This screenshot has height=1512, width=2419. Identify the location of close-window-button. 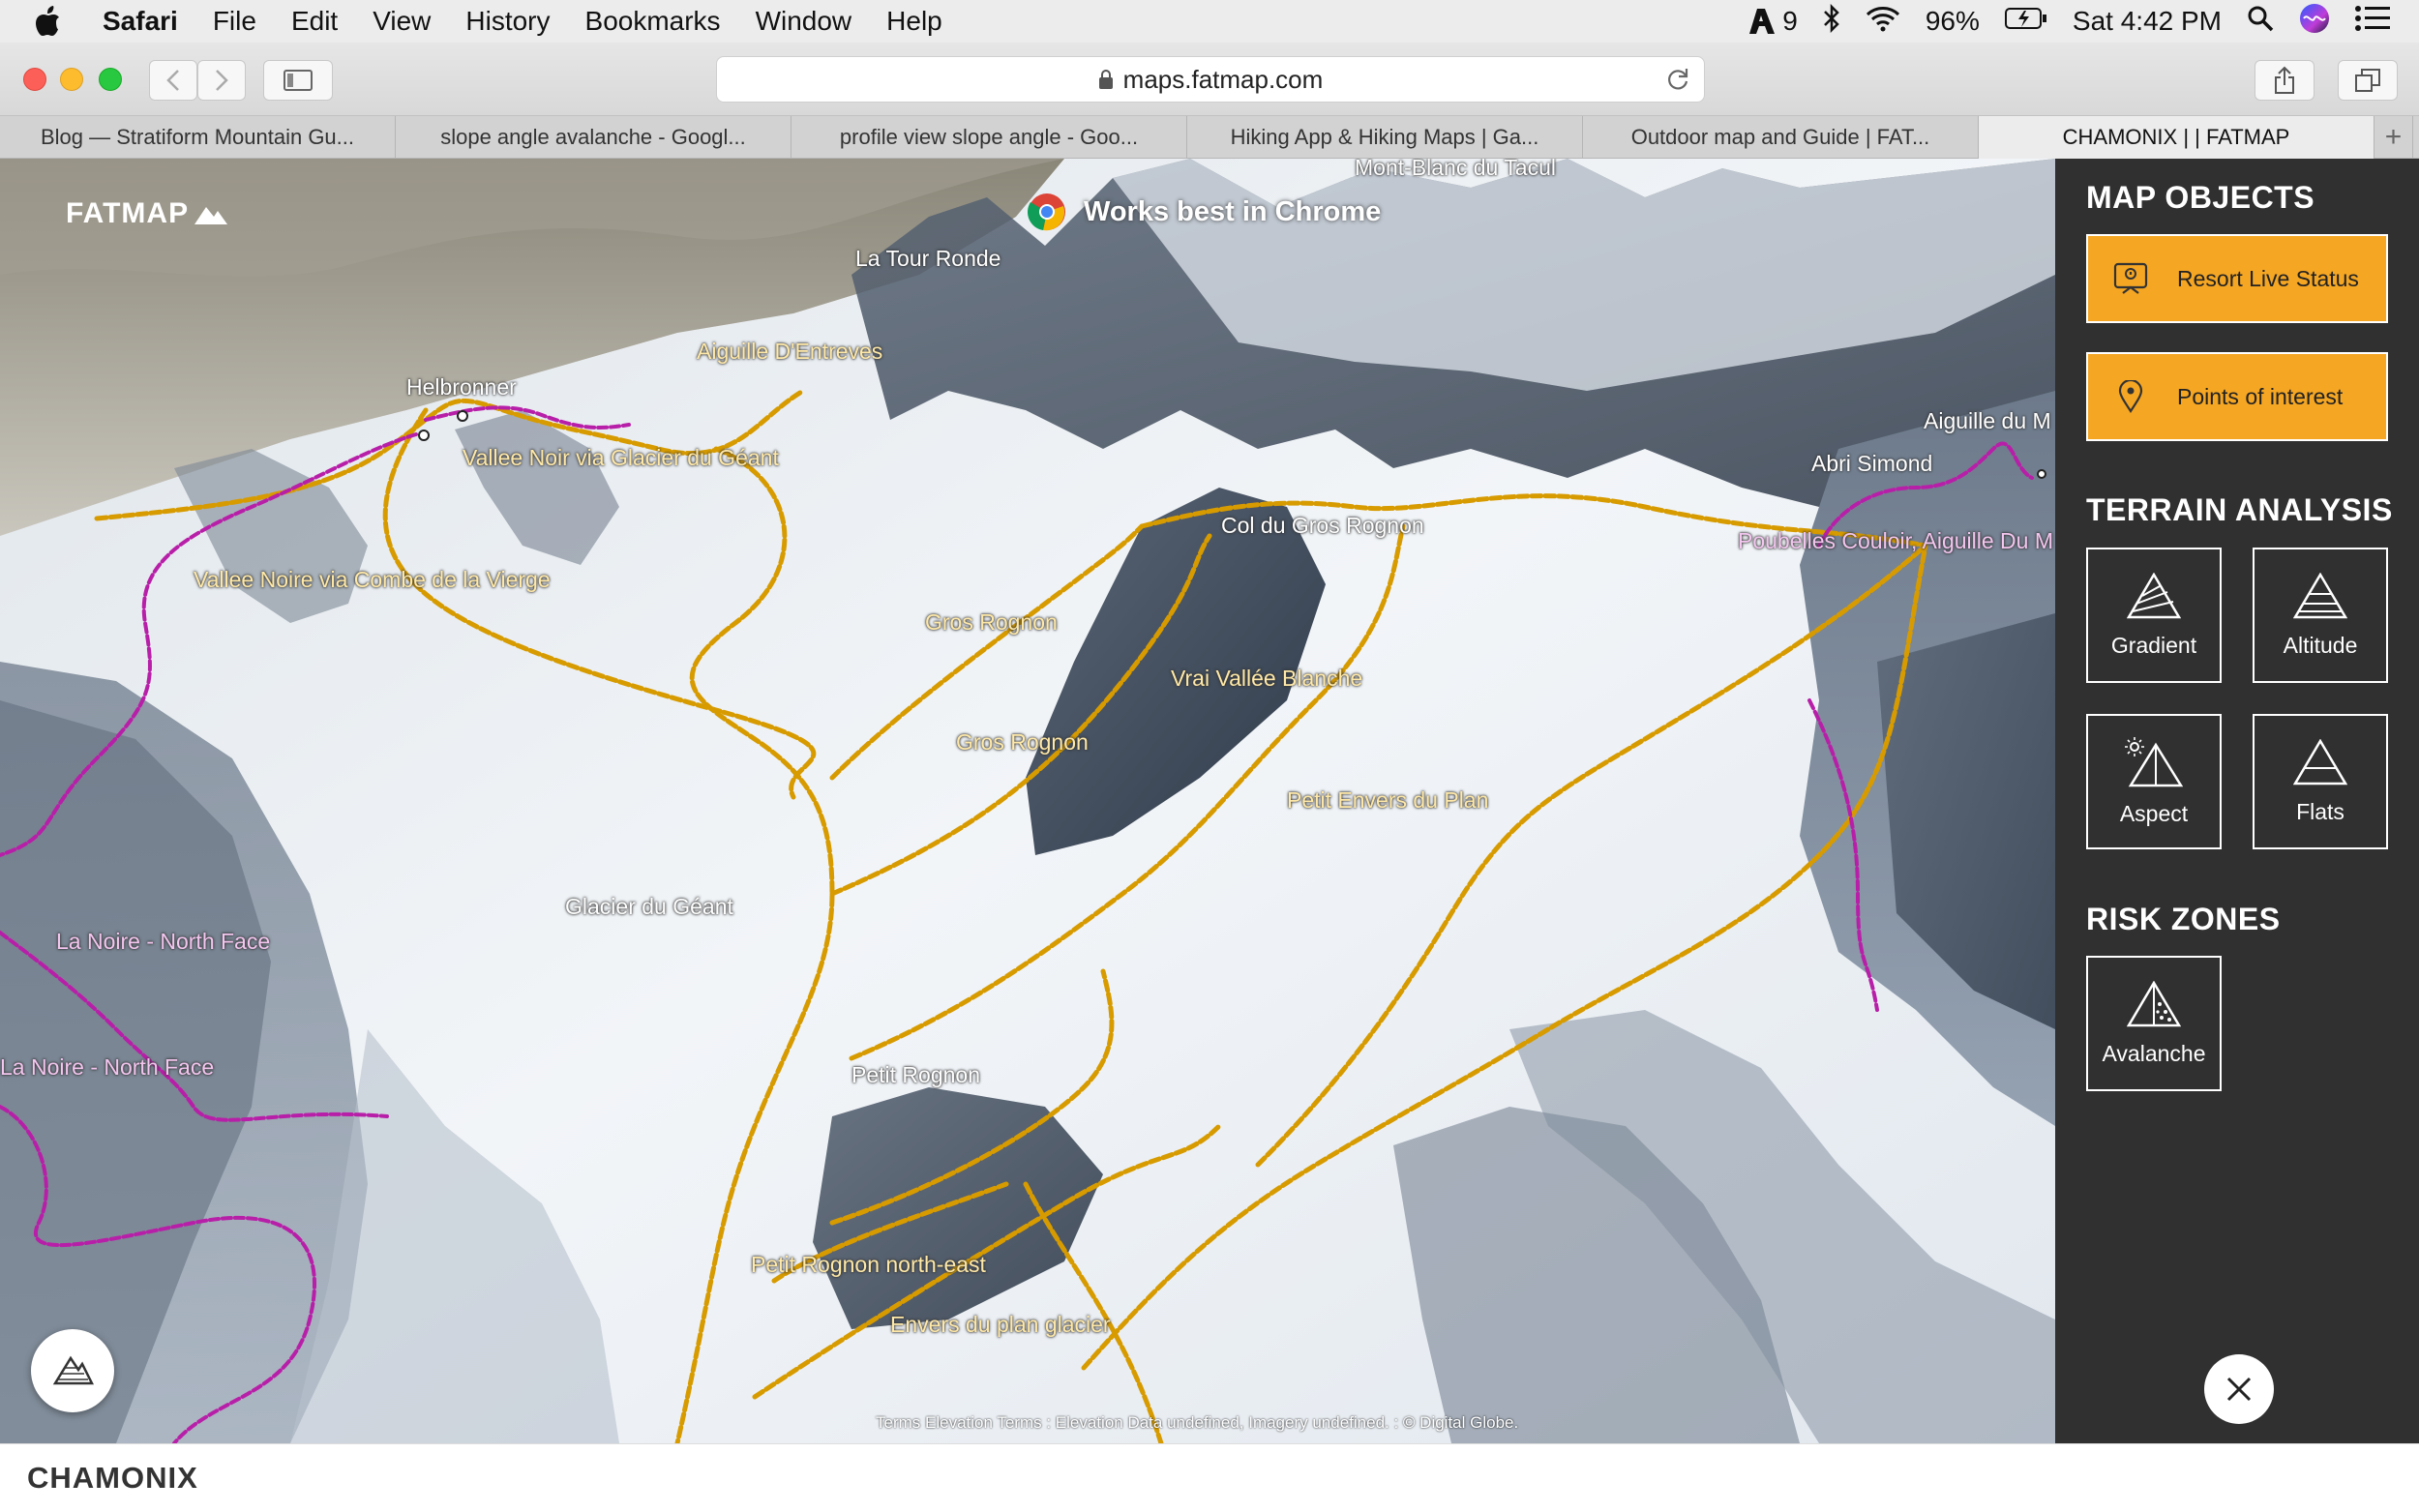
(34, 79).